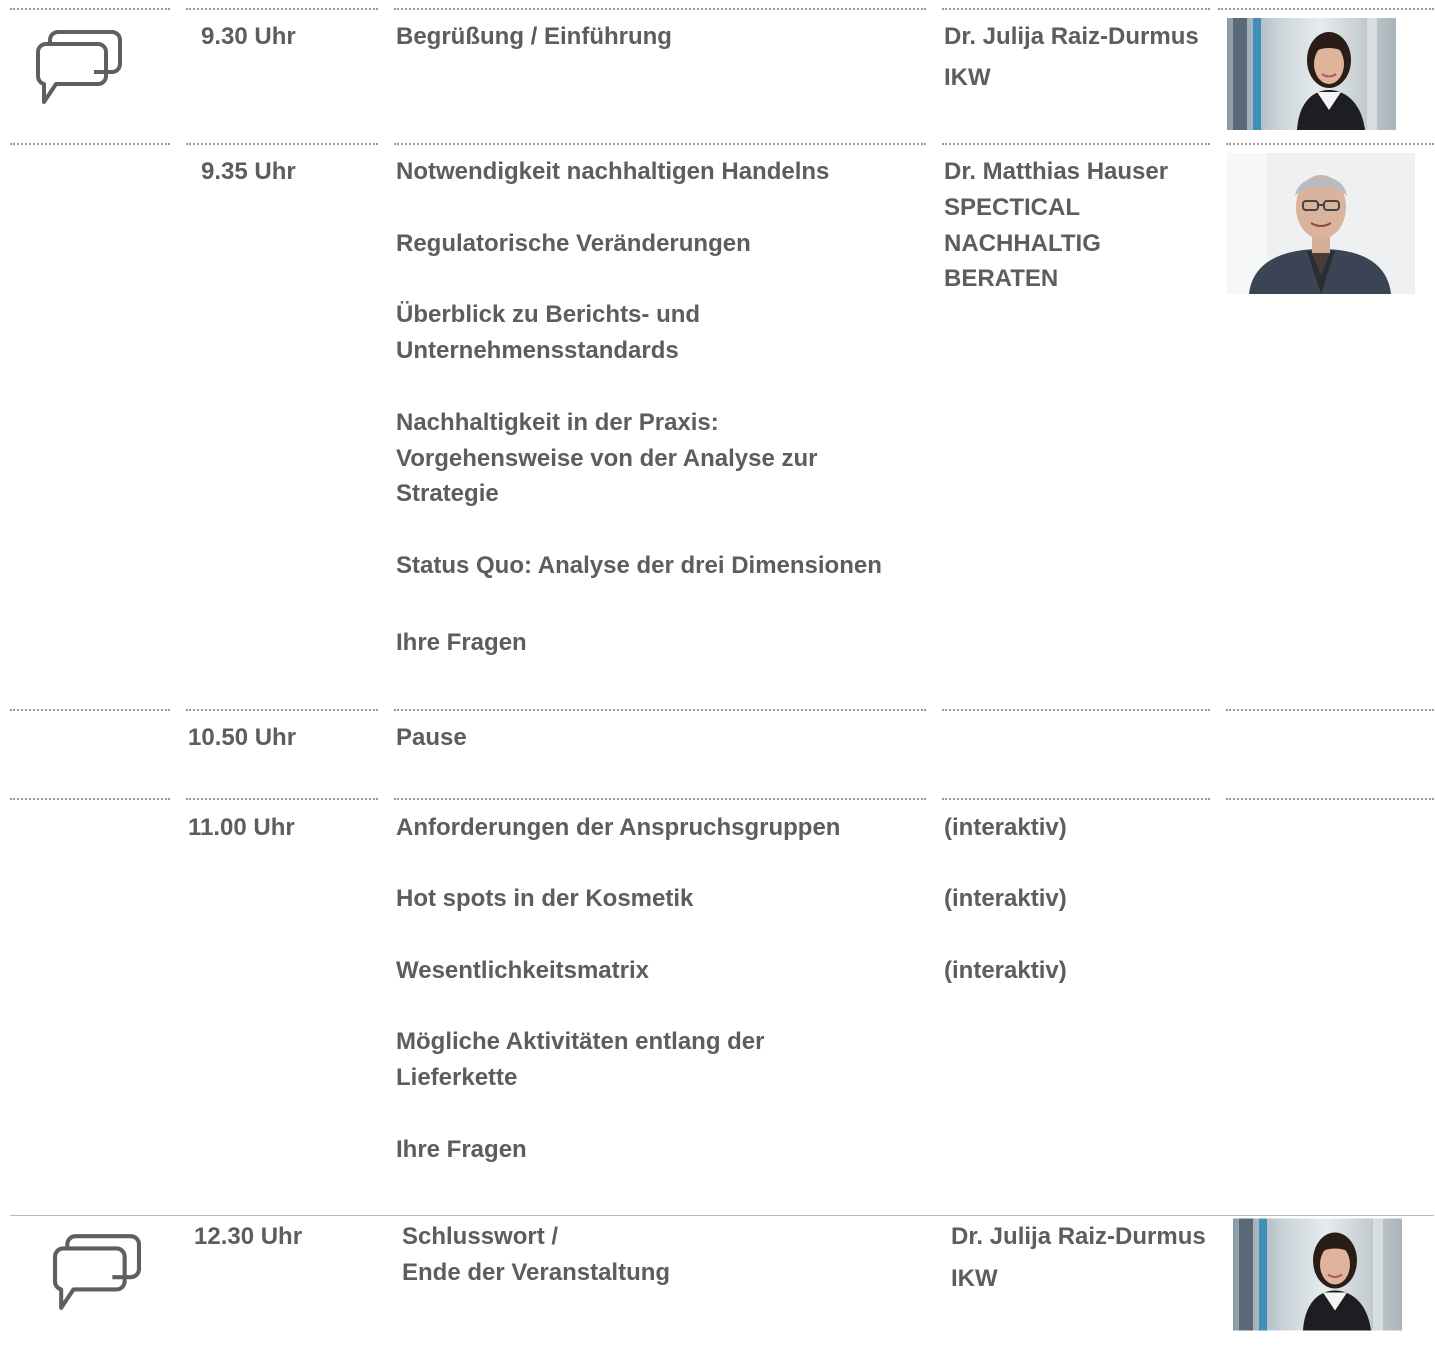  What do you see at coordinates (580, 1041) in the screenshot?
I see `topic: Mögliche Aktivitäten entlang der` at bounding box center [580, 1041].